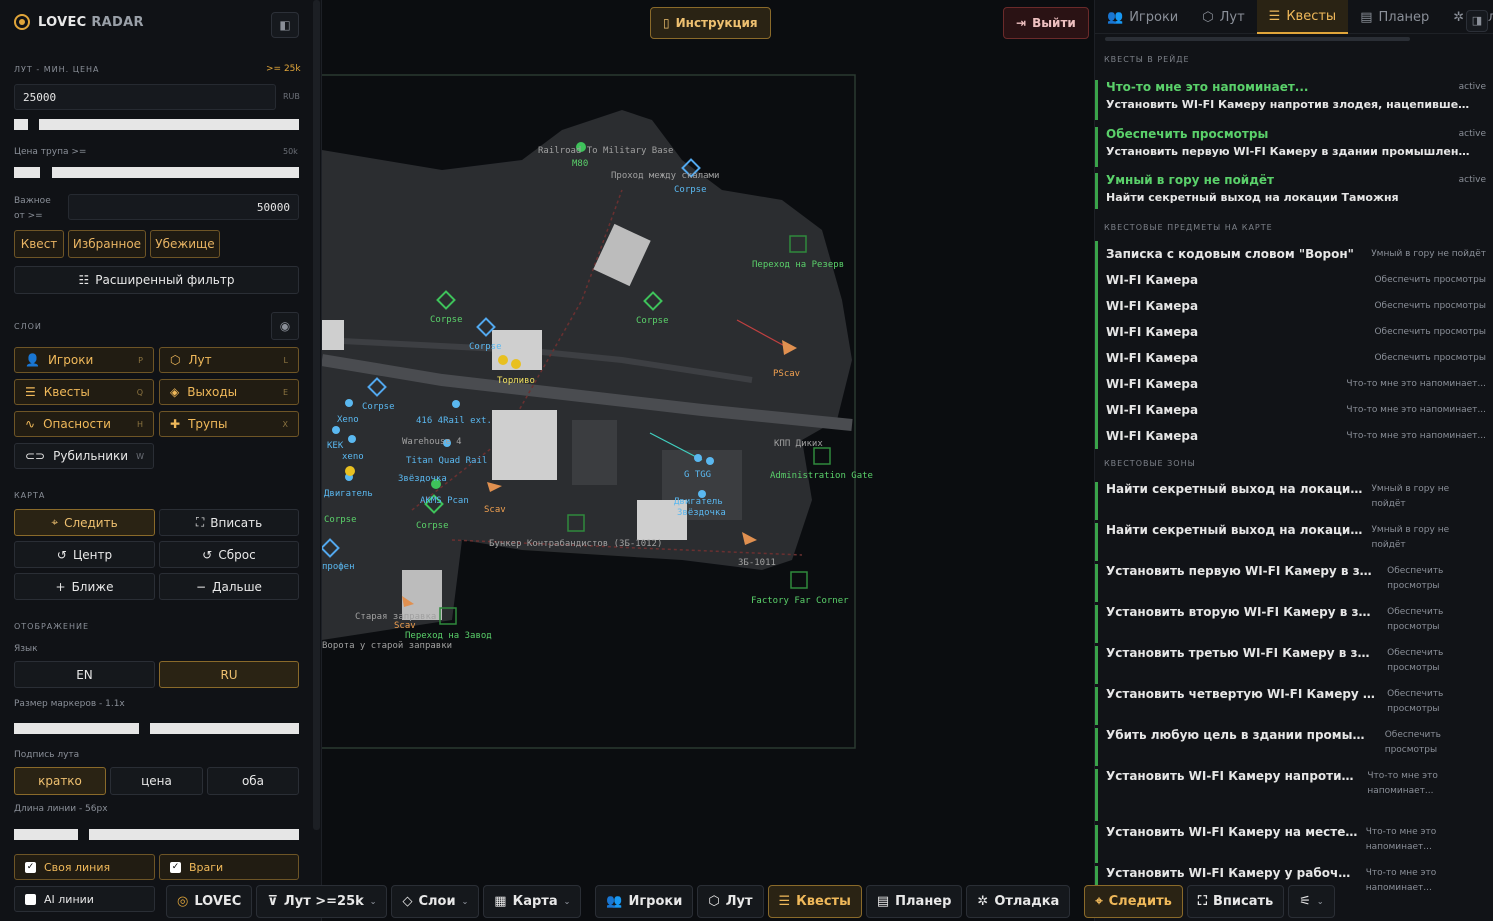  What do you see at coordinates (145, 97) in the screenshot?
I see `loot-min-input: 25000` at bounding box center [145, 97].